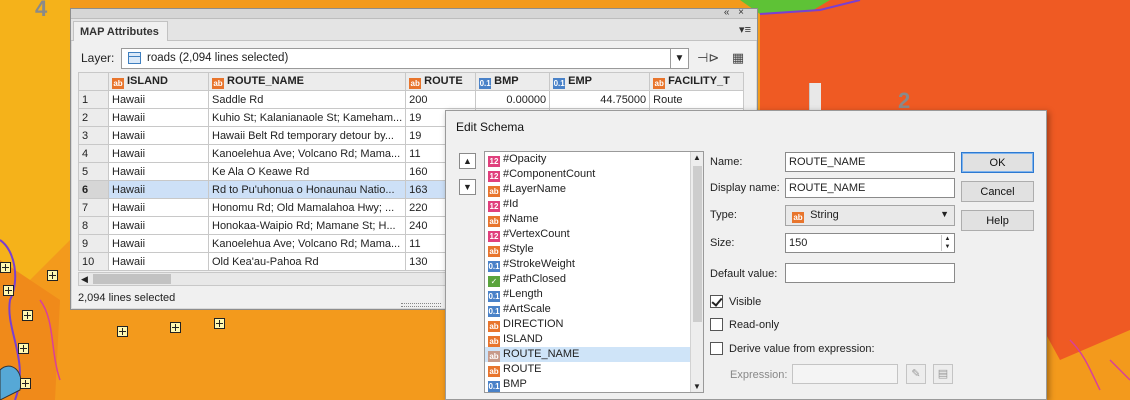 The width and height of the screenshot is (1130, 400). What do you see at coordinates (792, 348) in the screenshot?
I see `derive-option: Derive value from expression:` at bounding box center [792, 348].